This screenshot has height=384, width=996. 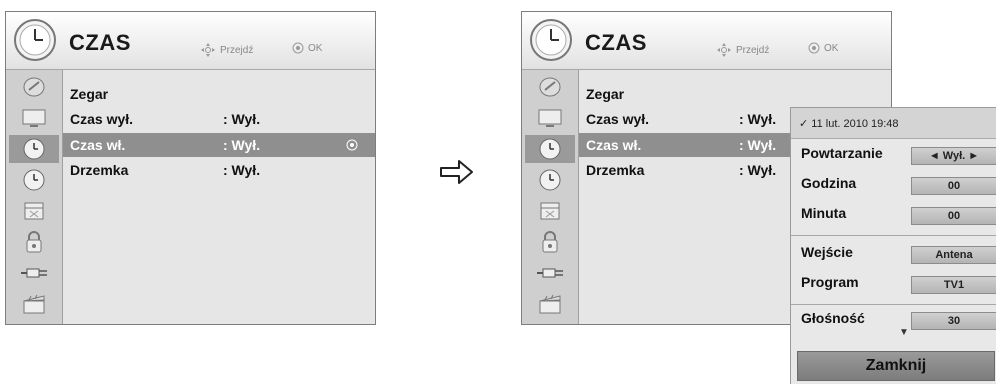 I want to click on popup-row-repeat: Powtarzanie ◄ Wył. ►, so click(x=893, y=156).